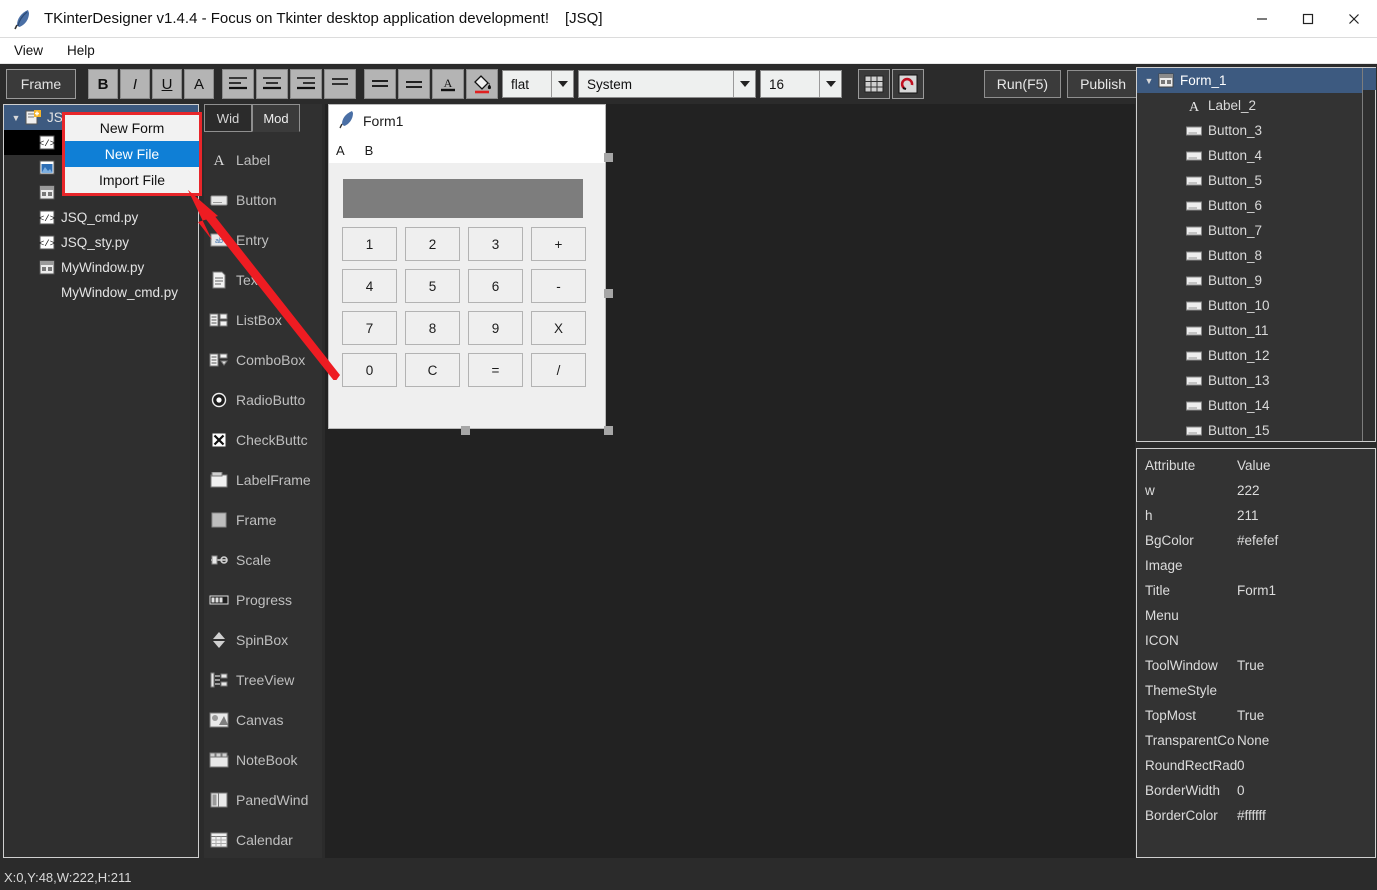 This screenshot has height=890, width=1377. What do you see at coordinates (276, 118) in the screenshot?
I see `tab-mod: Mod` at bounding box center [276, 118].